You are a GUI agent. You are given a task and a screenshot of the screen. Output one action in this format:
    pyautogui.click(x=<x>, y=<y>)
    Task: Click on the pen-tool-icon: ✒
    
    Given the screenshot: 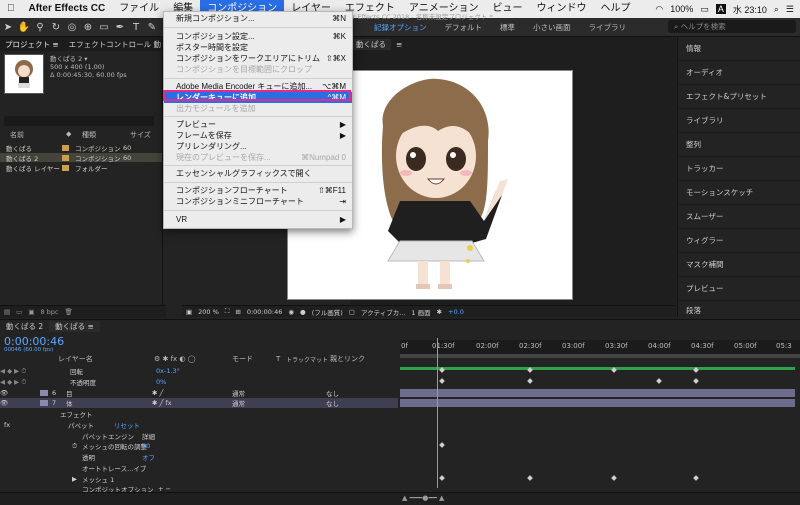 What is the action you would take?
    pyautogui.click(x=120, y=27)
    